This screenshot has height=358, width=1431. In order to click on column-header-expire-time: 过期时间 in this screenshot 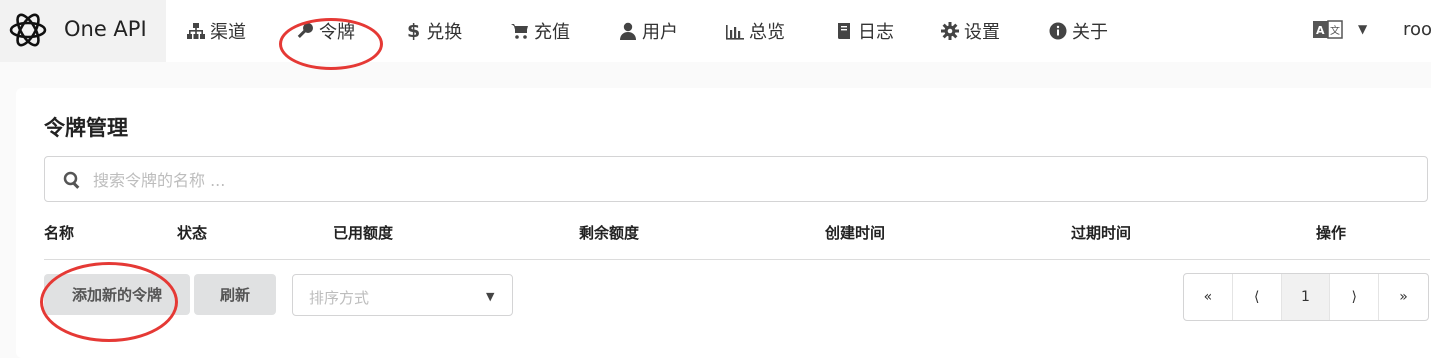, I will do `click(1101, 232)`.